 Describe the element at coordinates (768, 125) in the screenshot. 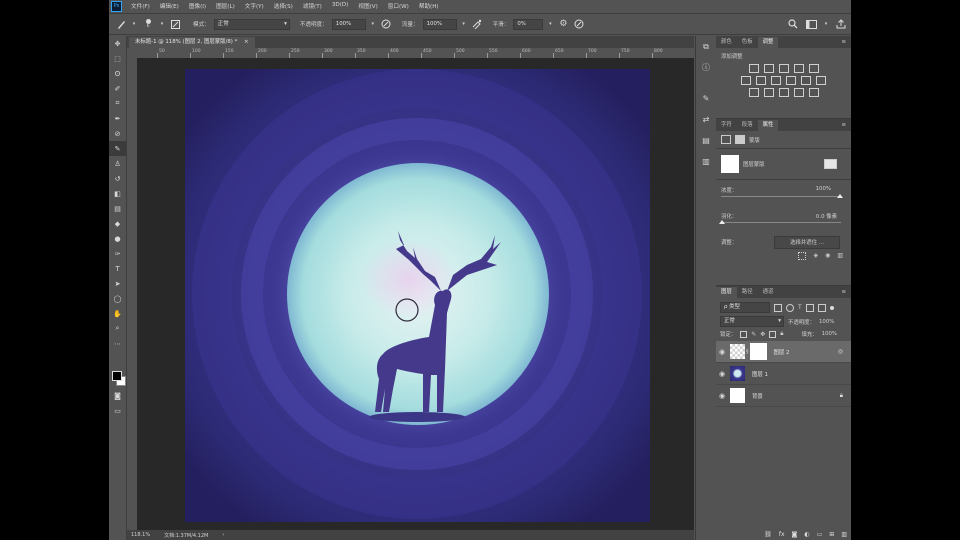

I see `panel-tab: 属性` at that location.